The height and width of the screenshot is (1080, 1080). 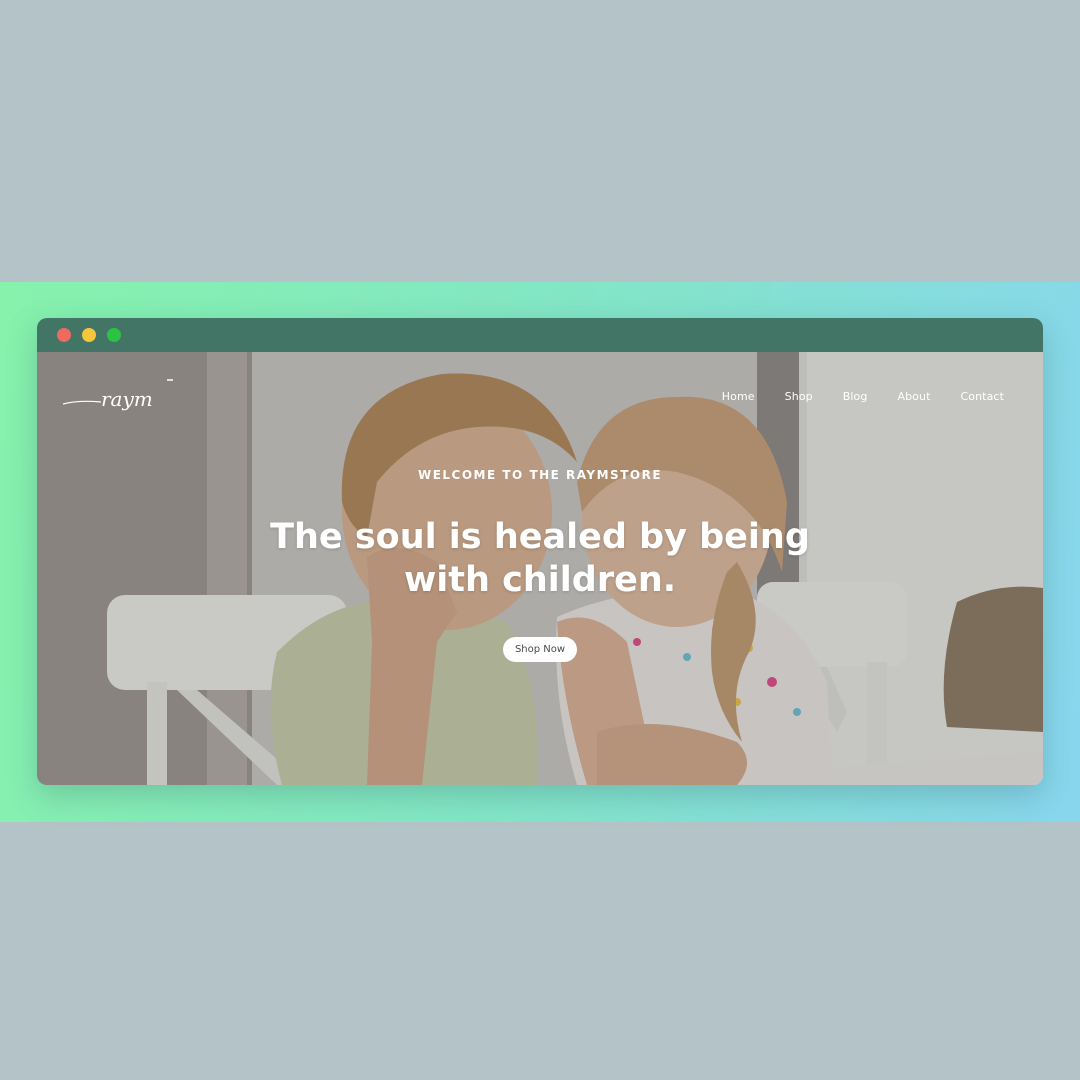 What do you see at coordinates (540, 335) in the screenshot?
I see `window-titlebar` at bounding box center [540, 335].